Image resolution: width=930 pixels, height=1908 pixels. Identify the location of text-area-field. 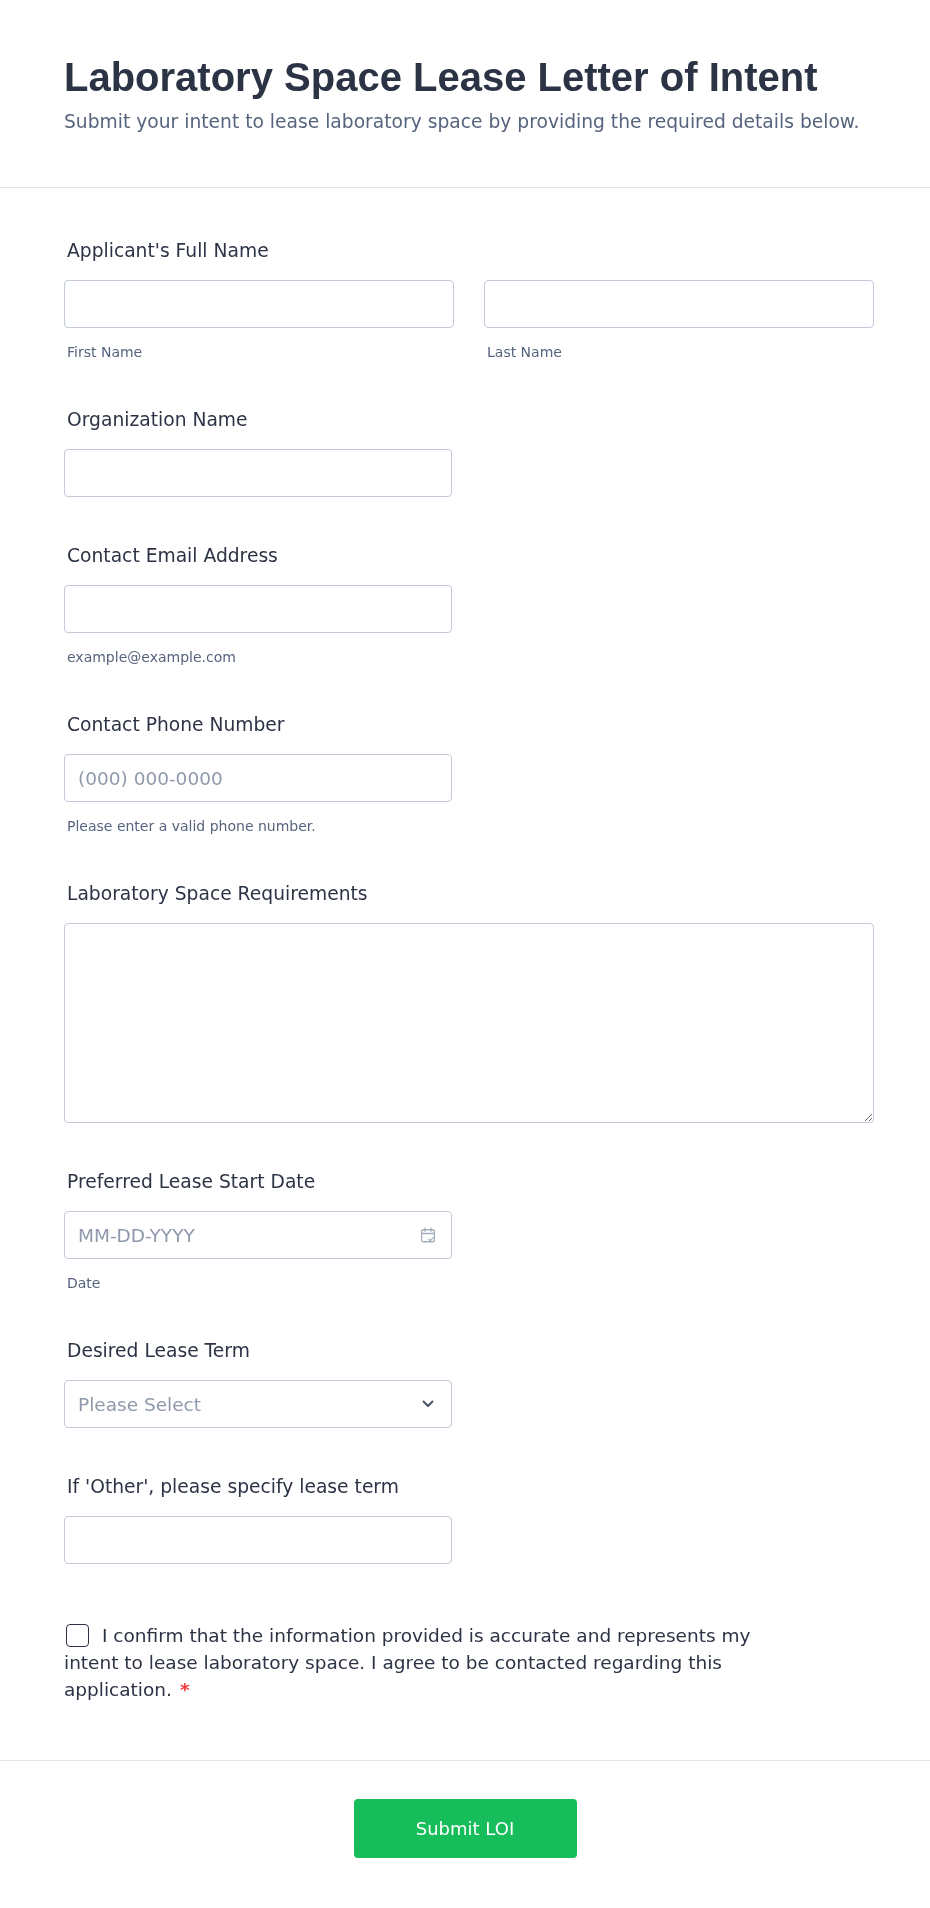
(469, 1023).